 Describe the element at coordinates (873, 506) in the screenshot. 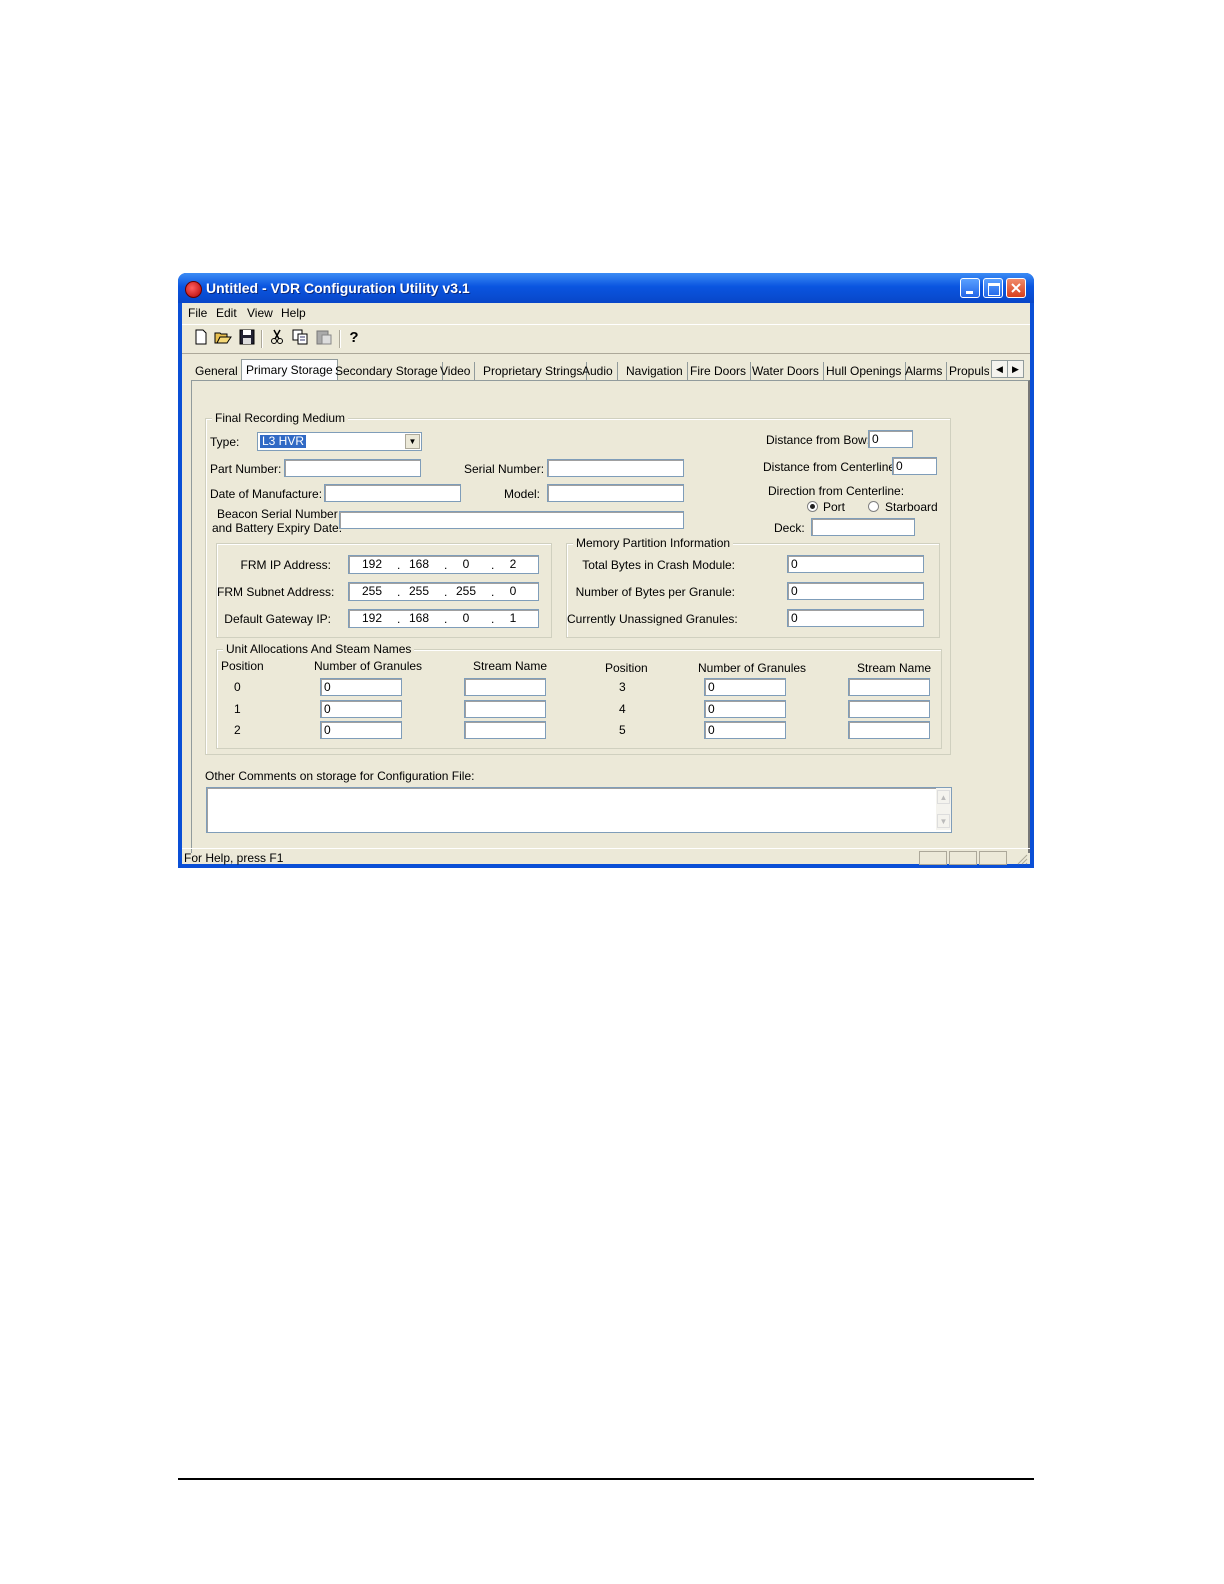

I see `starboard-radio` at that location.